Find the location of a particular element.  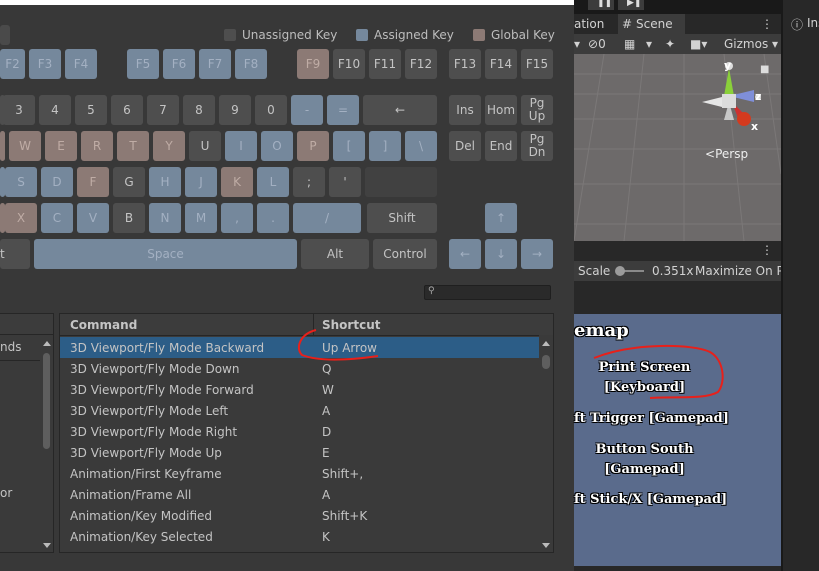

game-toolbar: Scale 0.351x Maximize On P is located at coordinates (679, 271).